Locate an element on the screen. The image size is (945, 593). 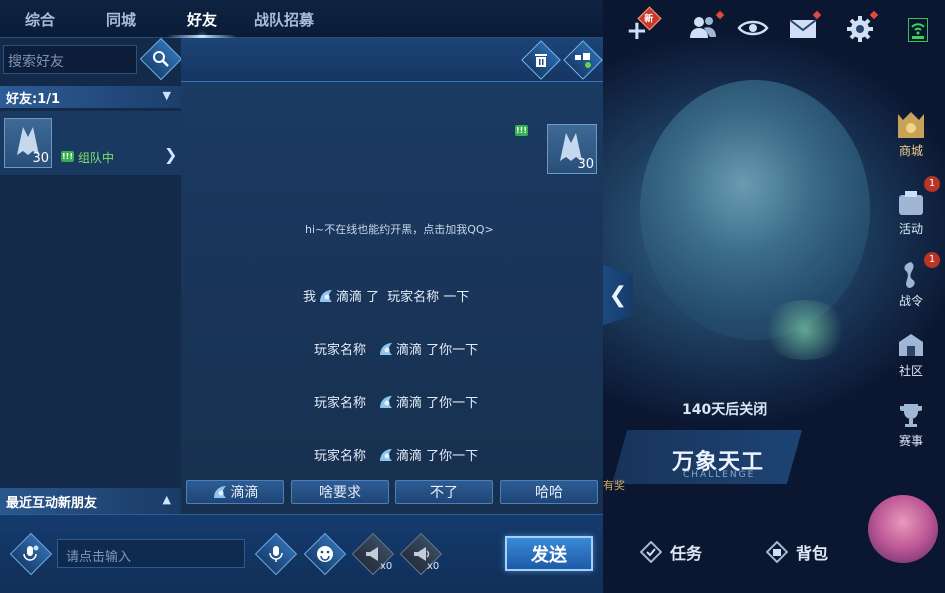
voice-settings-icon is located at coordinates (31, 553).